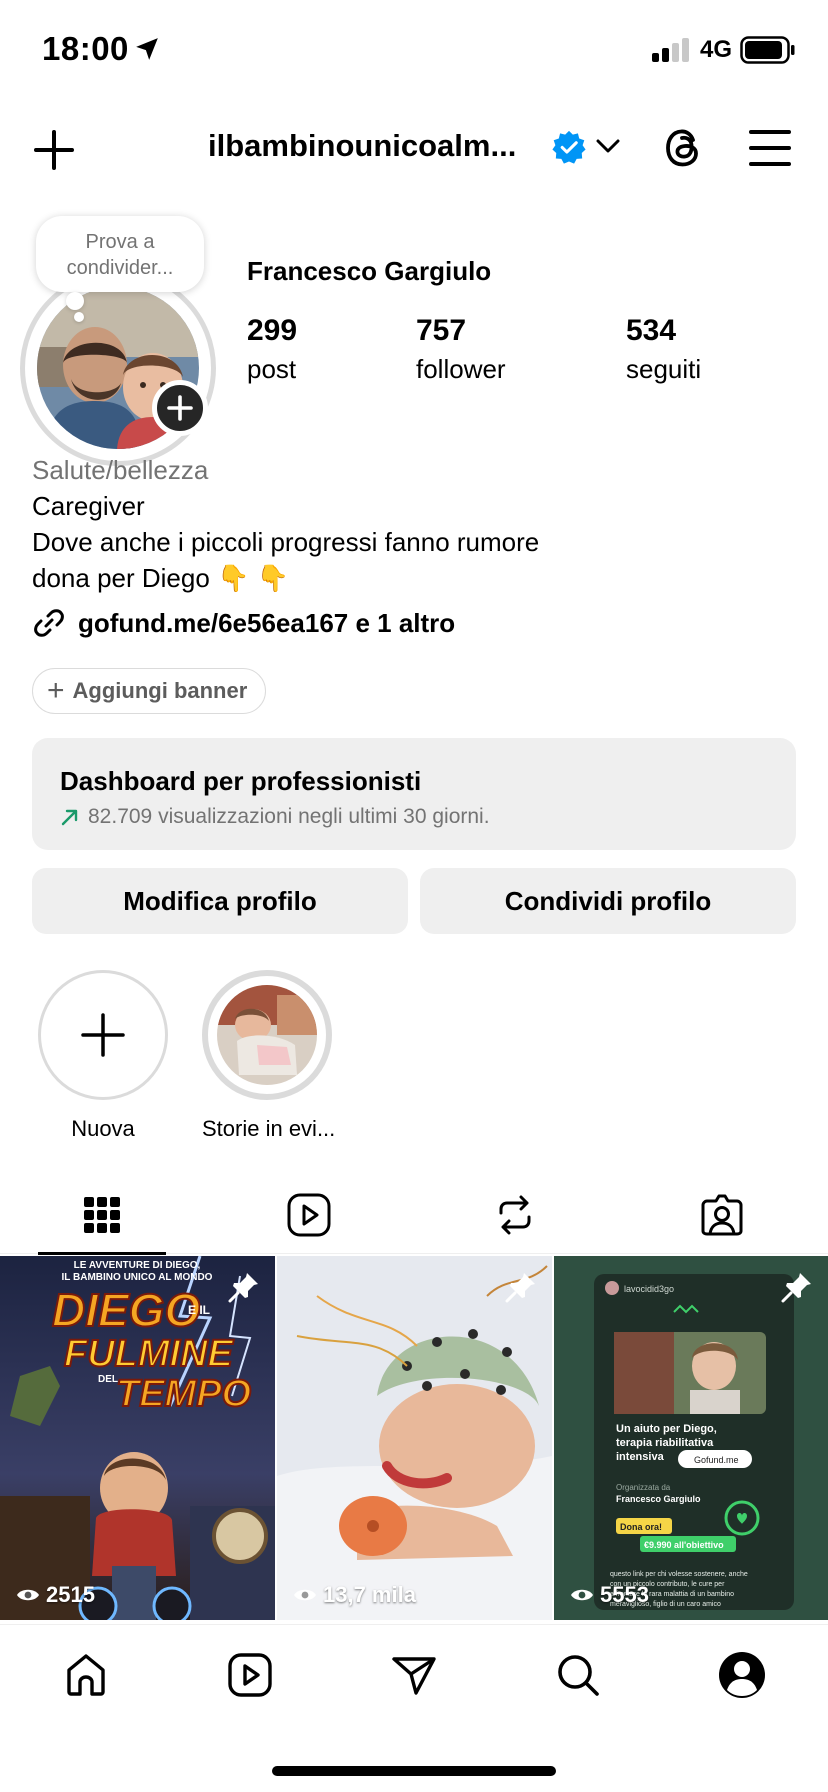 The width and height of the screenshot is (828, 1792). What do you see at coordinates (665, 1443) in the screenshot?
I see `post-card-text: terapia riabilitativa` at bounding box center [665, 1443].